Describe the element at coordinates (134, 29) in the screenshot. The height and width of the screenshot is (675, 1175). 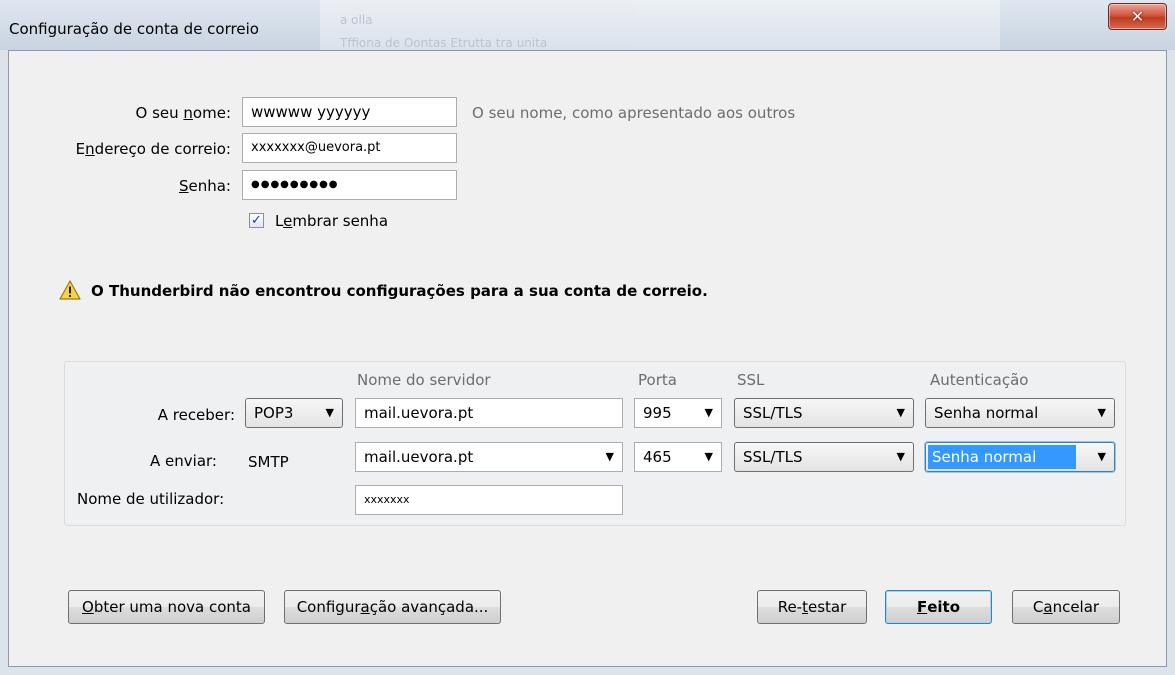
I see `window-title: Configuração de conta de correio` at that location.